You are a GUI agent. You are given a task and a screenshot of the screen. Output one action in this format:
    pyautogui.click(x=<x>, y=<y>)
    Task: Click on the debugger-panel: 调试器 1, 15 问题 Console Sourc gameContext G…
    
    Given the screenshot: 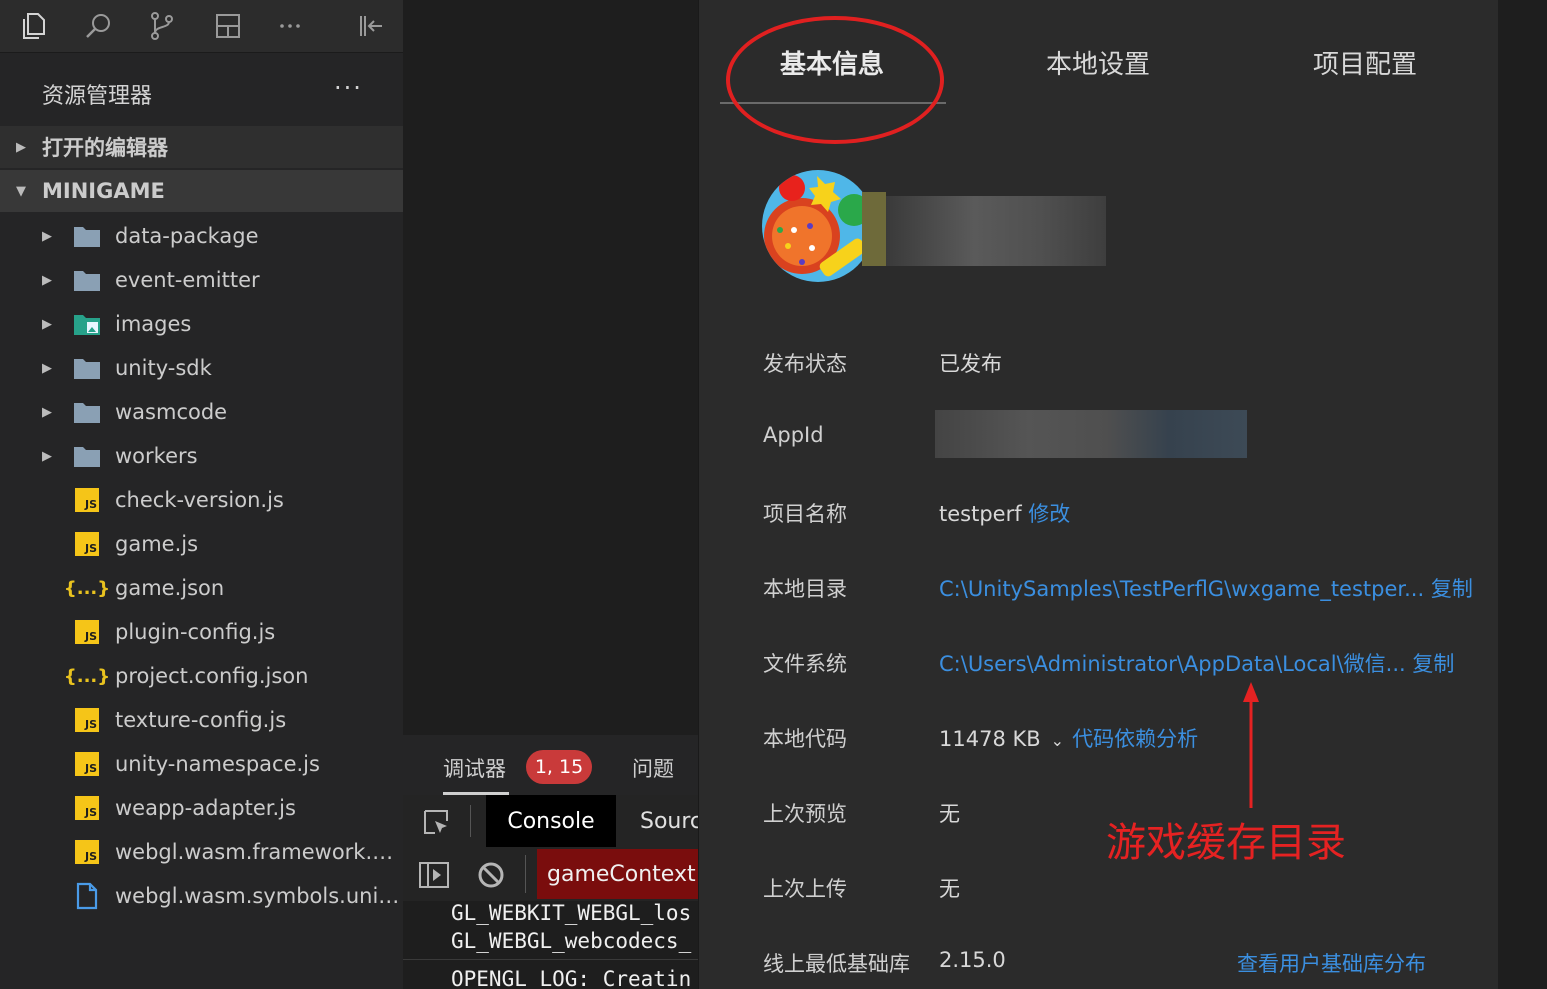 What is the action you would take?
    pyautogui.click(x=550, y=862)
    